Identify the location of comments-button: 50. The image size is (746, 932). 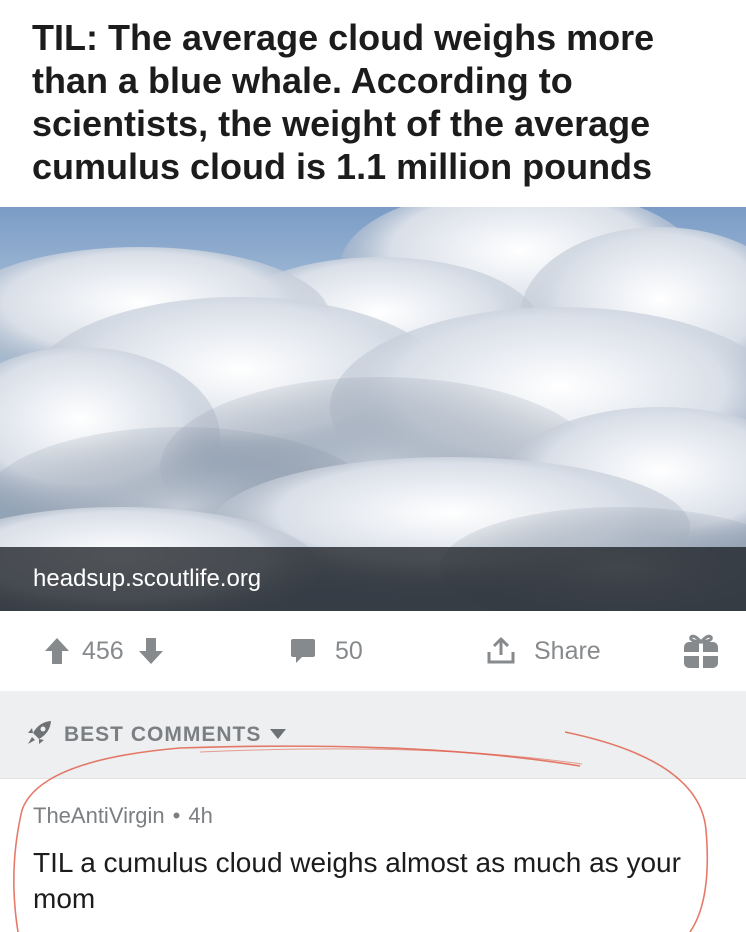
(326, 651).